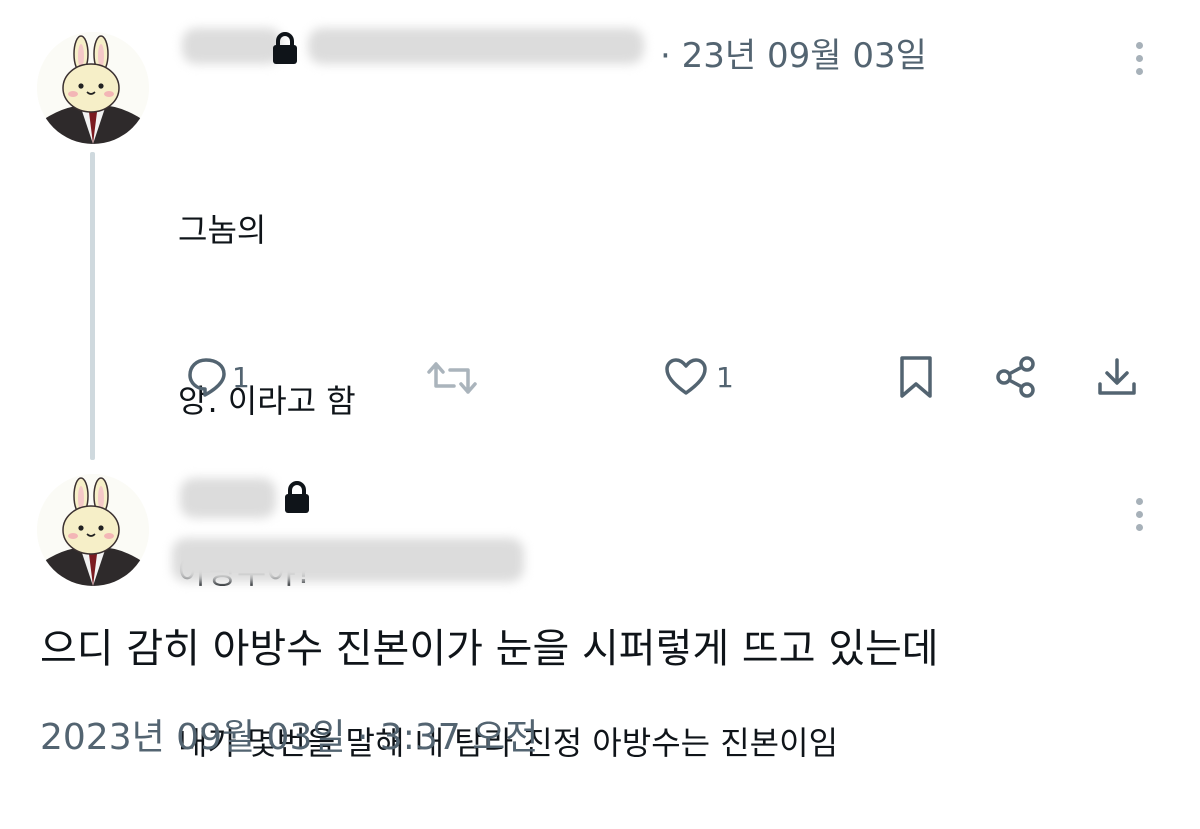 This screenshot has height=829, width=1200. Describe the element at coordinates (267, 401) in the screenshot. I see `tweet-line: 앙. 이라고 함` at that location.